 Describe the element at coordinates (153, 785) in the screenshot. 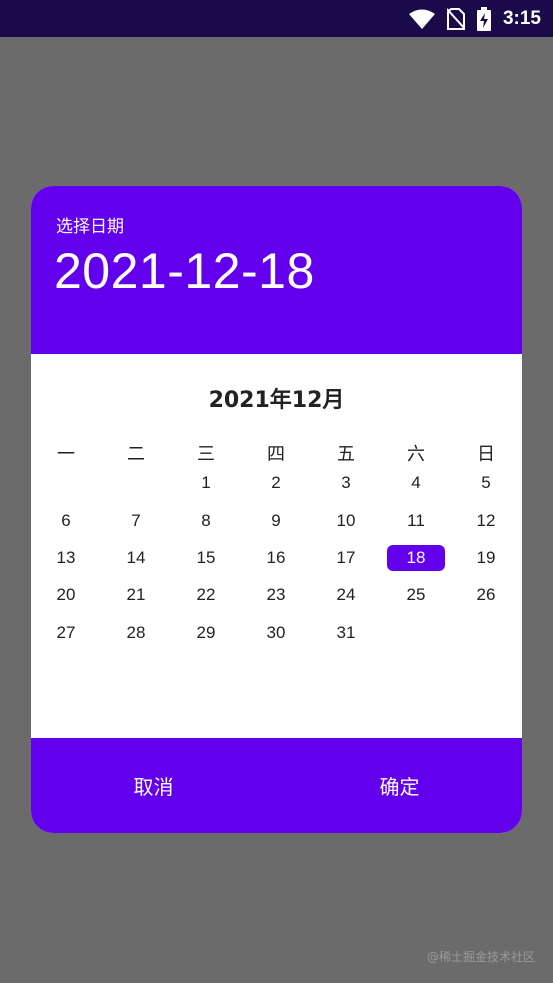

I see `cancel-button: 取消` at that location.